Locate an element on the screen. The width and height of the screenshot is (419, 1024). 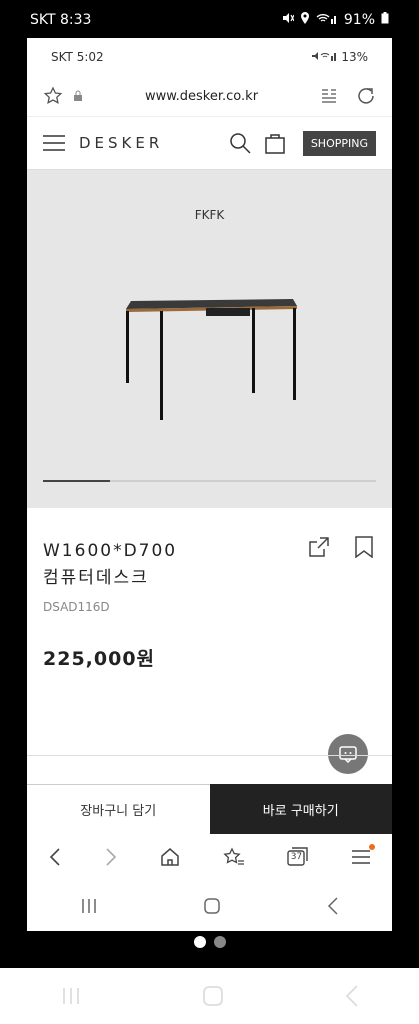
chat-icon is located at coordinates (348, 754).